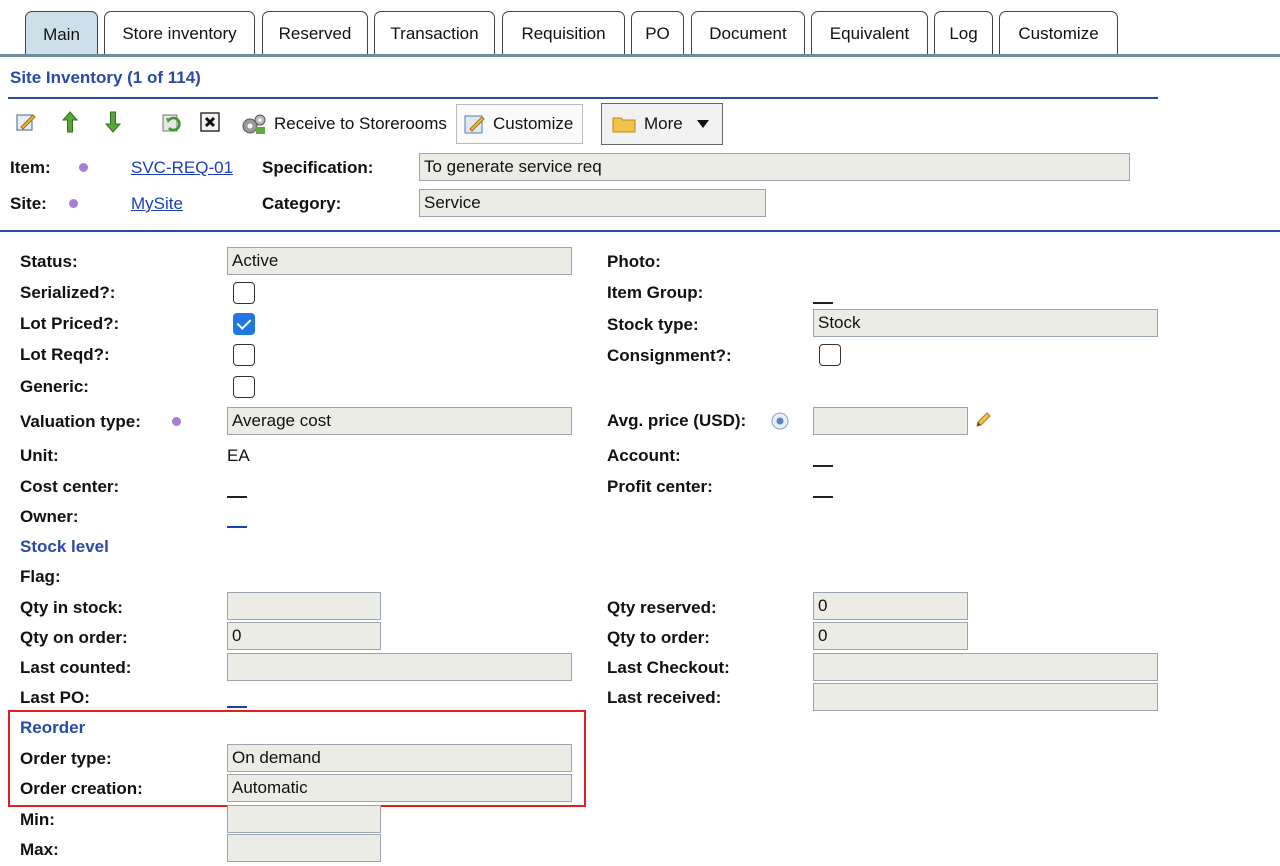 The width and height of the screenshot is (1280, 866). I want to click on qty-in-stock-field, so click(304, 606).